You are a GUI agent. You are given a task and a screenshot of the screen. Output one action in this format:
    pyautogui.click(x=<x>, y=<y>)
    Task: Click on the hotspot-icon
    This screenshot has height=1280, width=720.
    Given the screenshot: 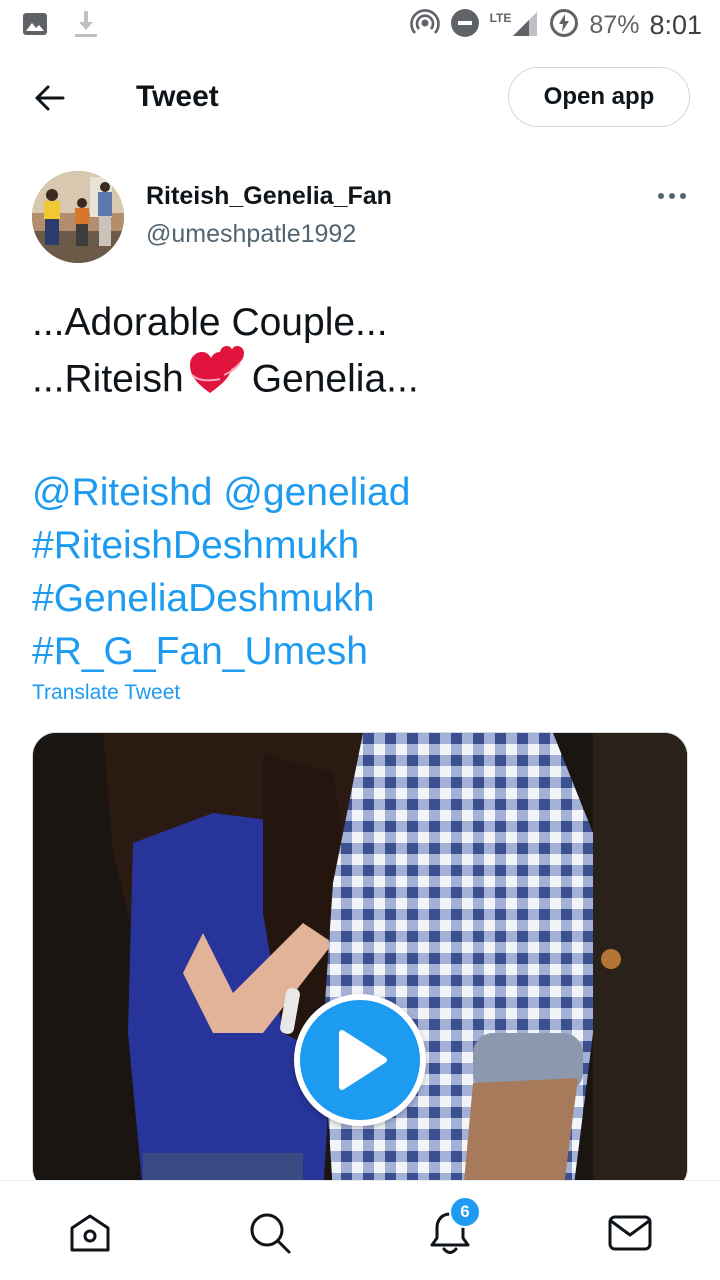 What is the action you would take?
    pyautogui.click(x=424, y=25)
    